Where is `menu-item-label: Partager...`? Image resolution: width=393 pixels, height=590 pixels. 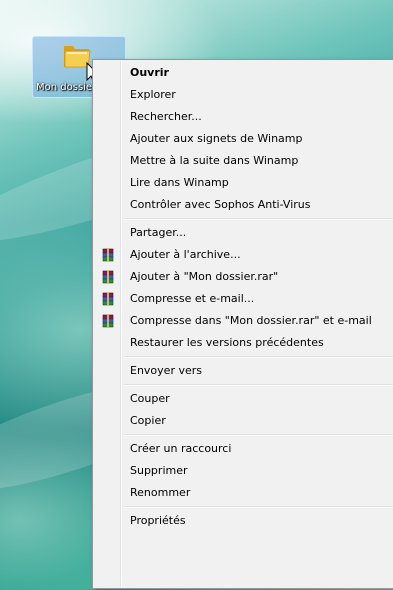
menu-item-label: Partager... is located at coordinates (158, 232).